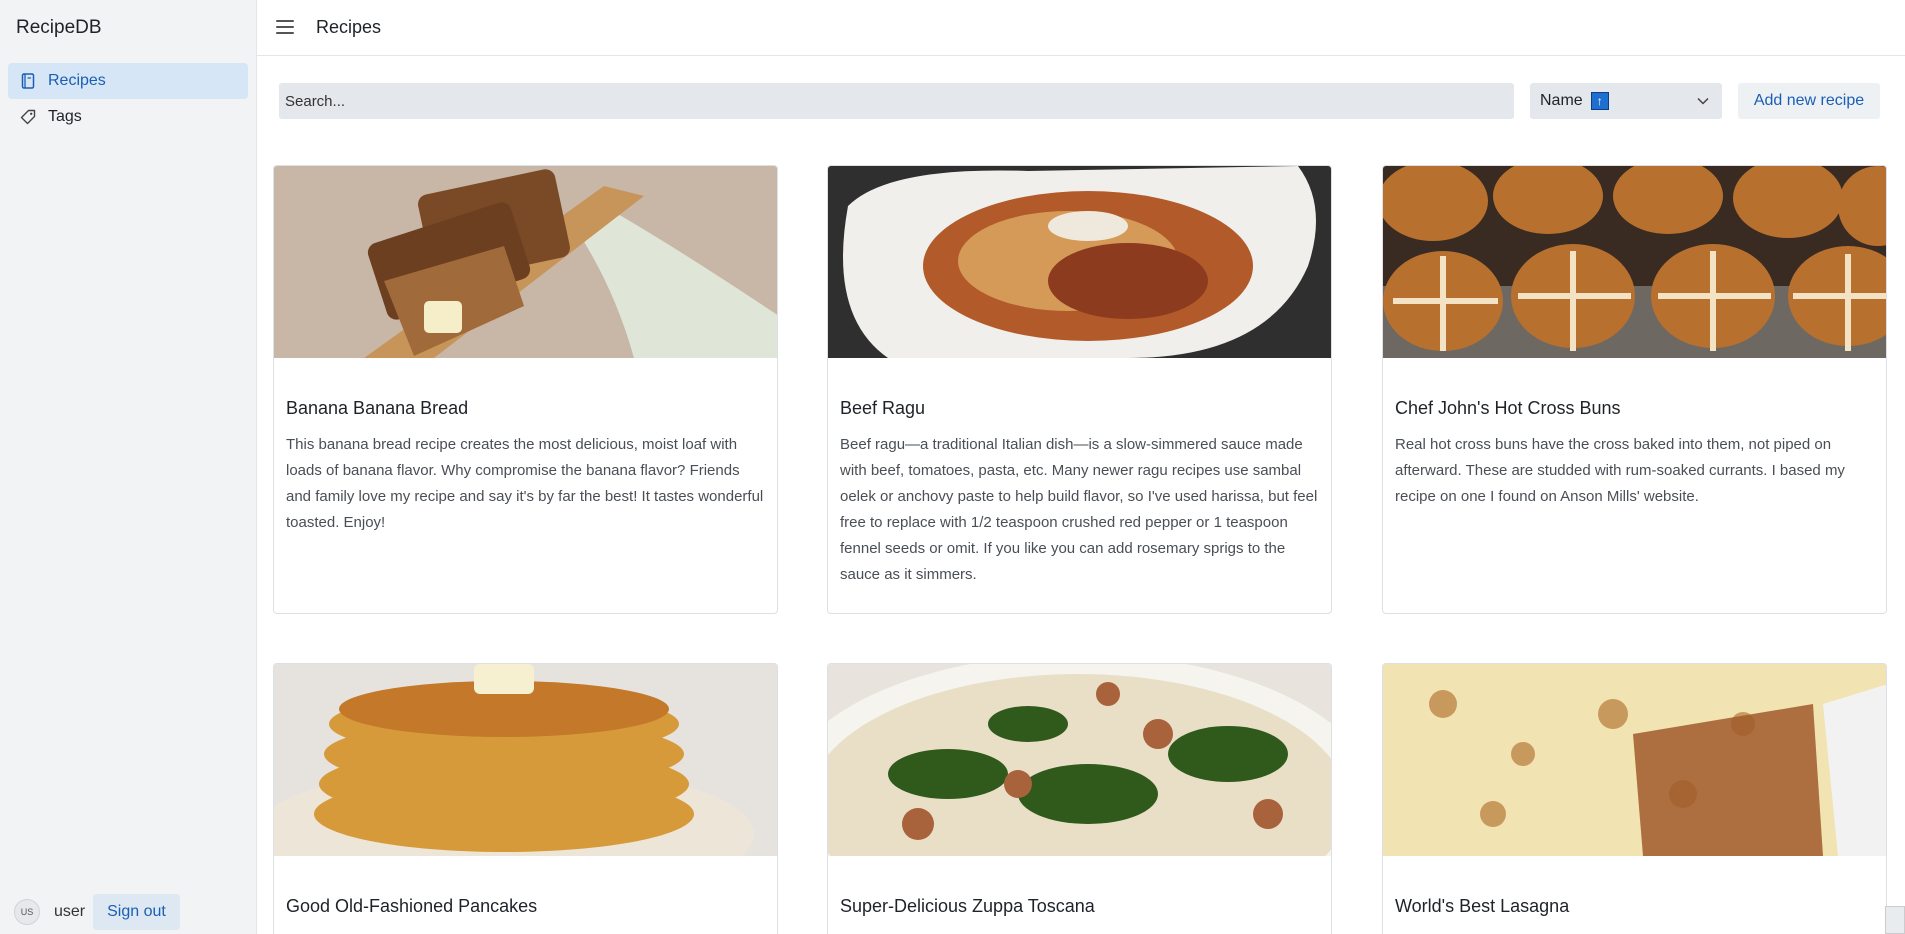  What do you see at coordinates (1081, 28) in the screenshot?
I see `top-header: Recipes` at bounding box center [1081, 28].